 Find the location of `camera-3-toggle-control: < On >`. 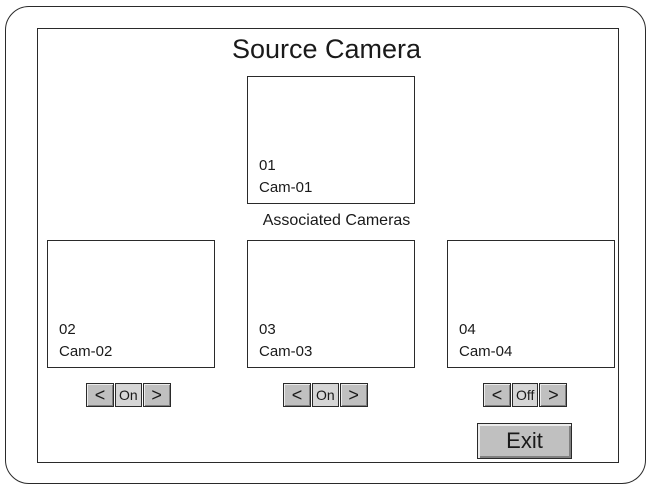

camera-3-toggle-control: < On > is located at coordinates (325, 395).